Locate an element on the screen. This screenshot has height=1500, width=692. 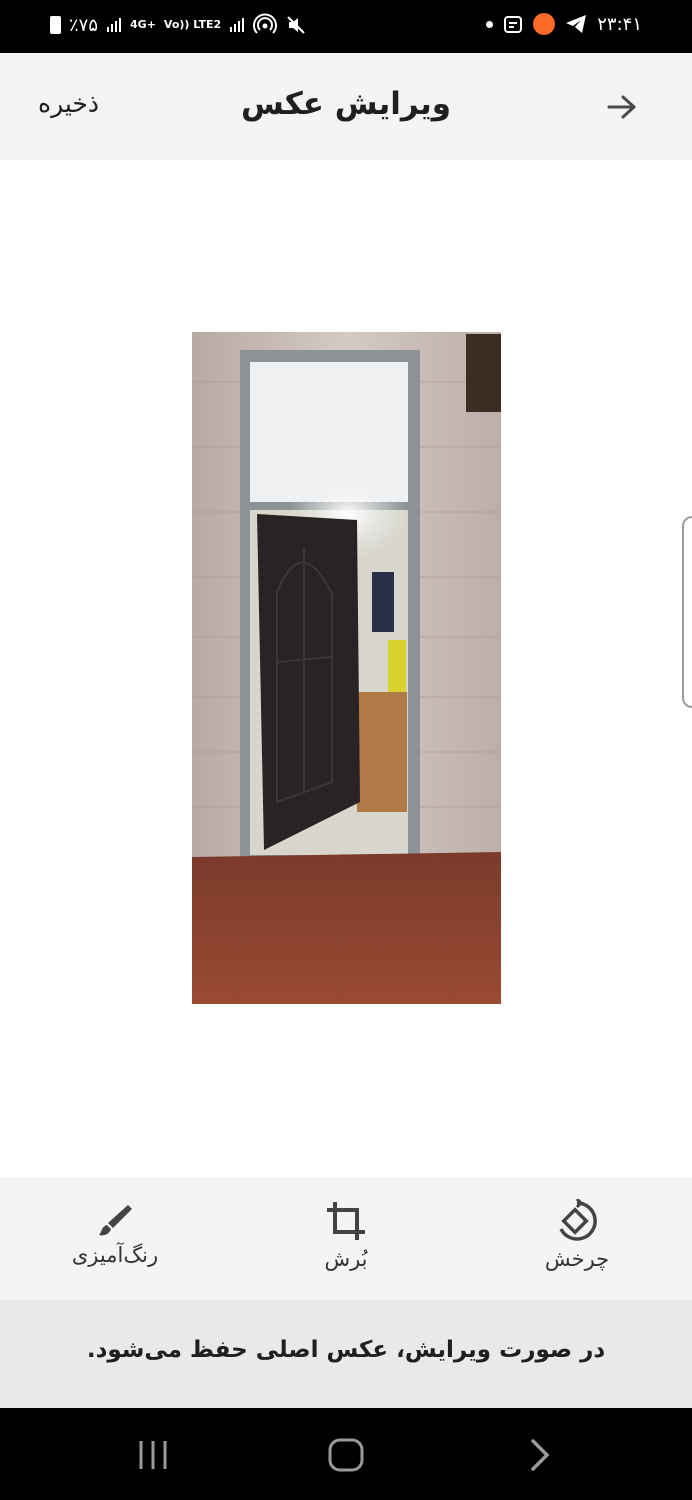
tool-colorize: رنگ‌آمیزی is located at coordinates (115, 1233).